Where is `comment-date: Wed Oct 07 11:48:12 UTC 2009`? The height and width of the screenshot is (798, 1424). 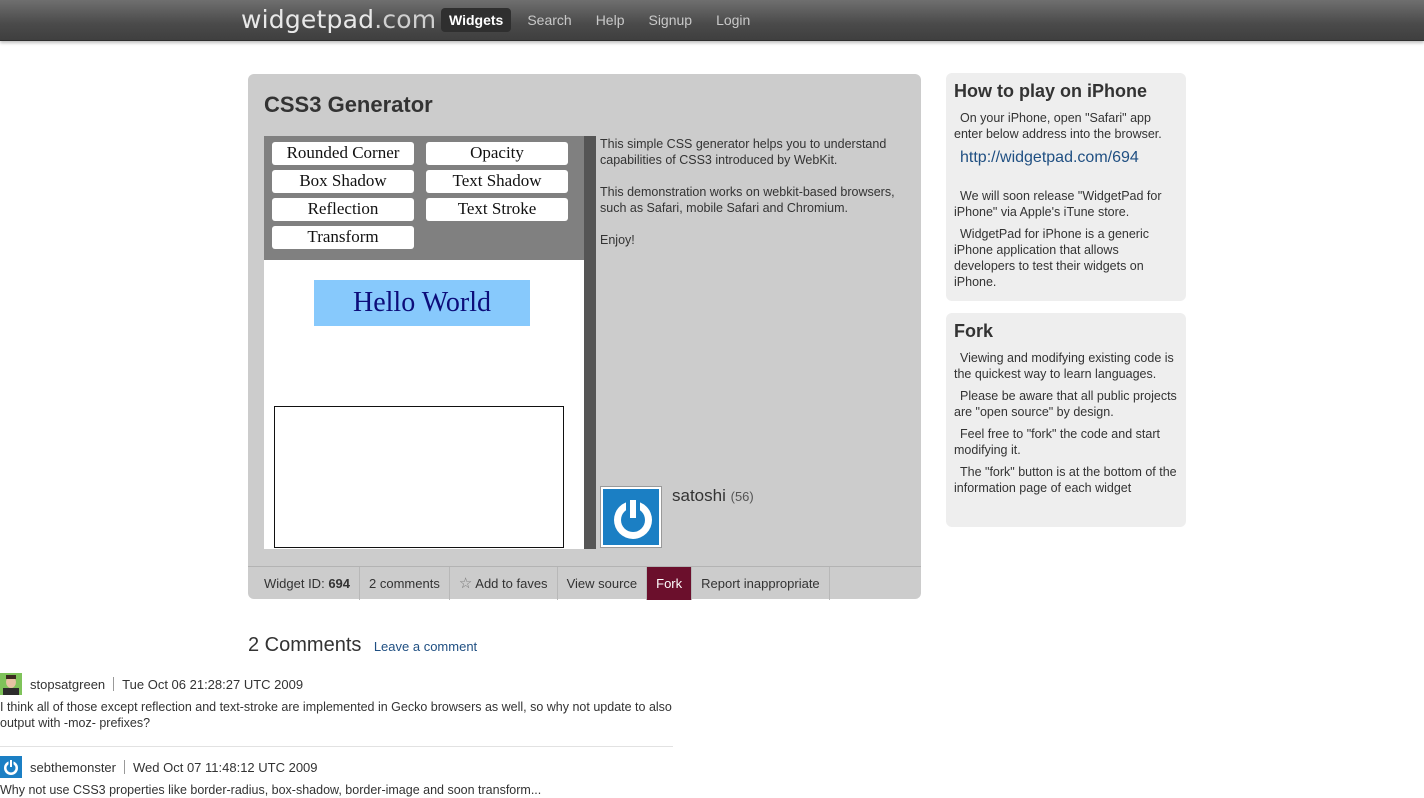 comment-date: Wed Oct 07 11:48:12 UTC 2009 is located at coordinates (225, 767).